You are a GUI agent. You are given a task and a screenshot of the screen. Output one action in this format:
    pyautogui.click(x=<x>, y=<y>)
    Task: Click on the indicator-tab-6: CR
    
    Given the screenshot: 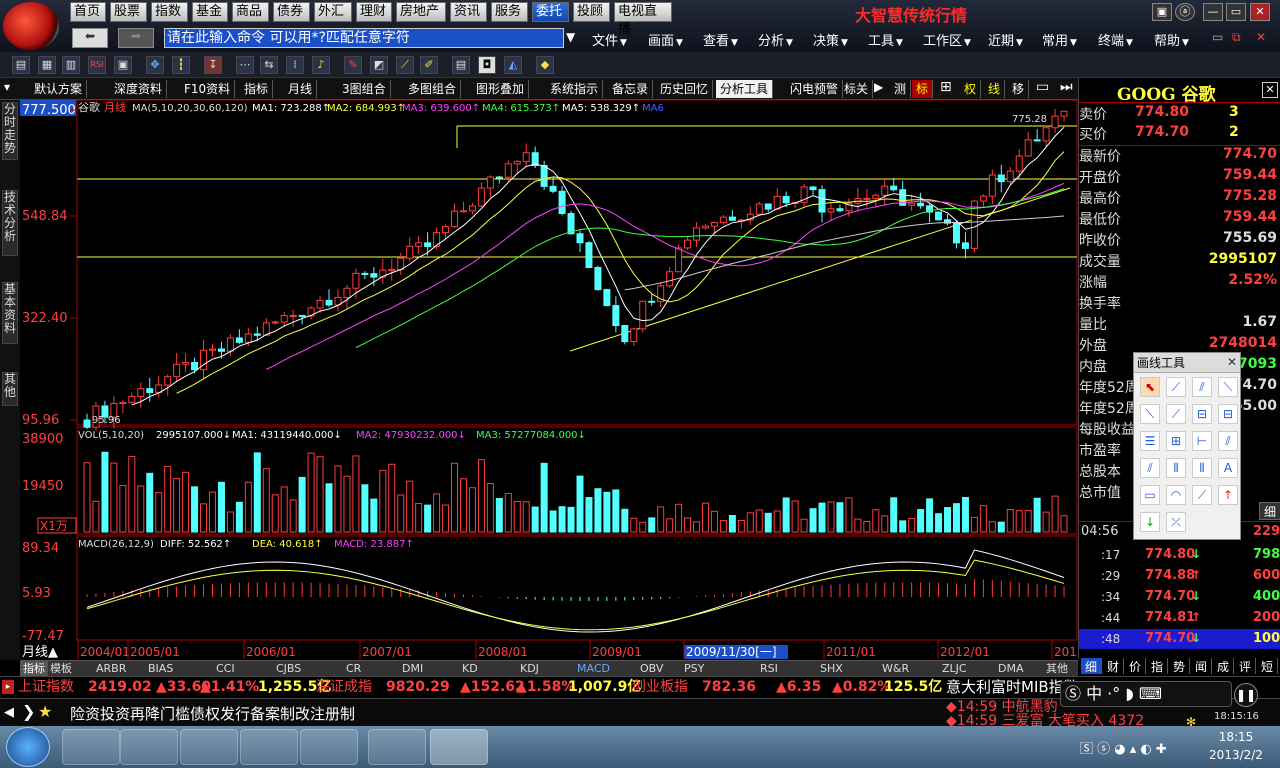 What is the action you would take?
    pyautogui.click(x=353, y=669)
    